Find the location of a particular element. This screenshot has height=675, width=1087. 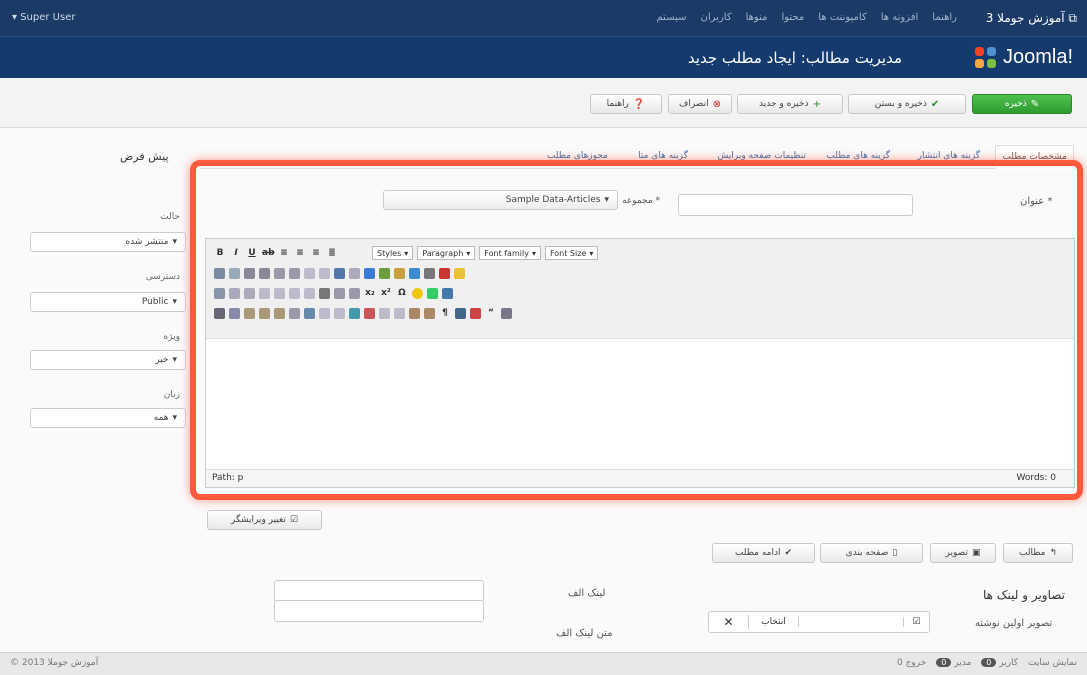

status-select: منتشر شده ▾ is located at coordinates (108, 242).